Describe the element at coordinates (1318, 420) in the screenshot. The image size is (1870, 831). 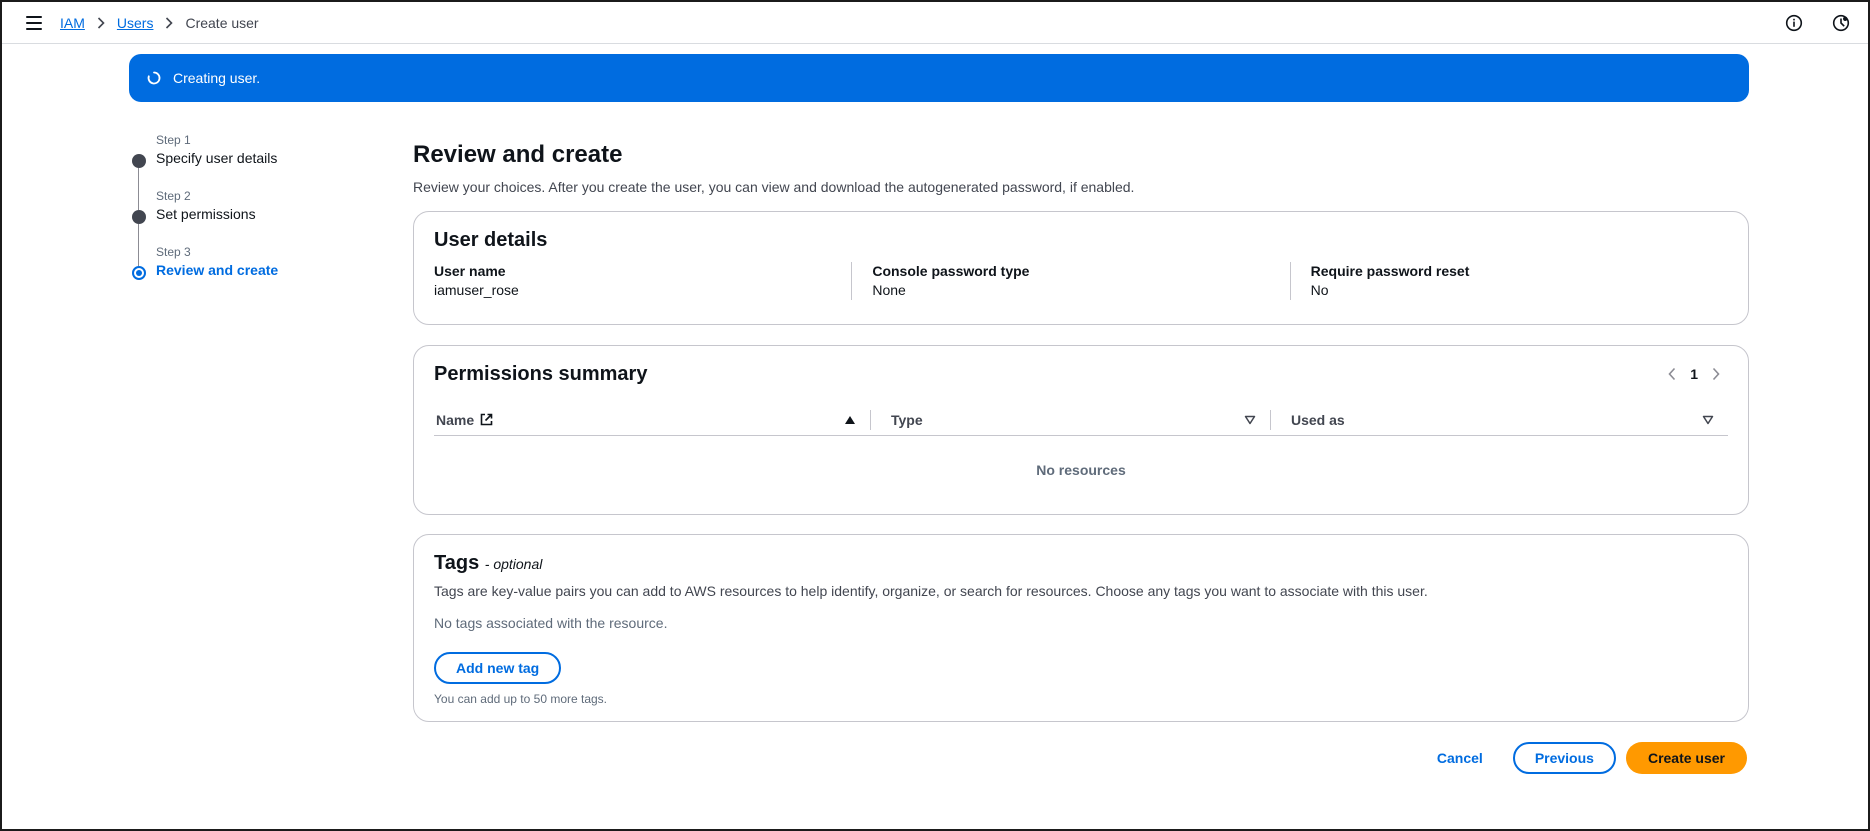
I see `column-label: Used as` at that location.